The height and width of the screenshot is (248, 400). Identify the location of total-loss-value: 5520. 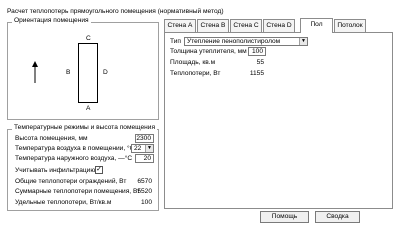
(144, 191).